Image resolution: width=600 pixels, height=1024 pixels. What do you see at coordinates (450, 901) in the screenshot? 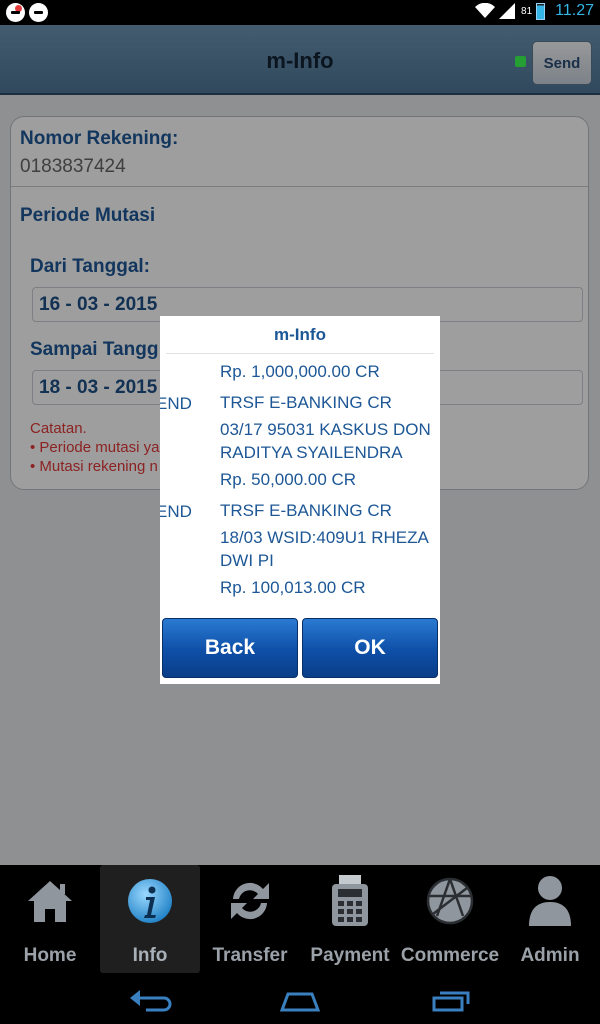
I see `commerce-icon` at bounding box center [450, 901].